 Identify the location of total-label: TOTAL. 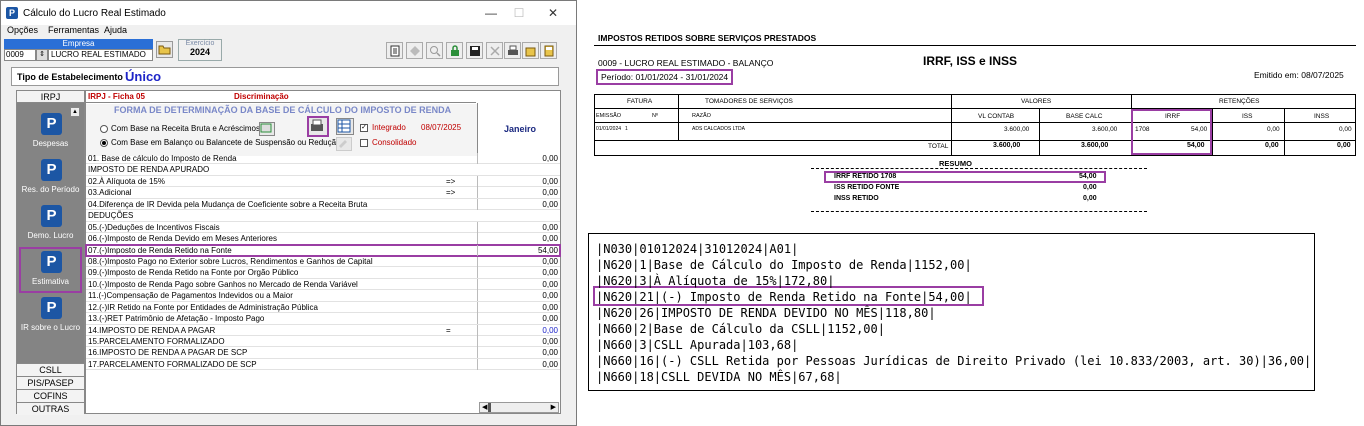
(938, 146).